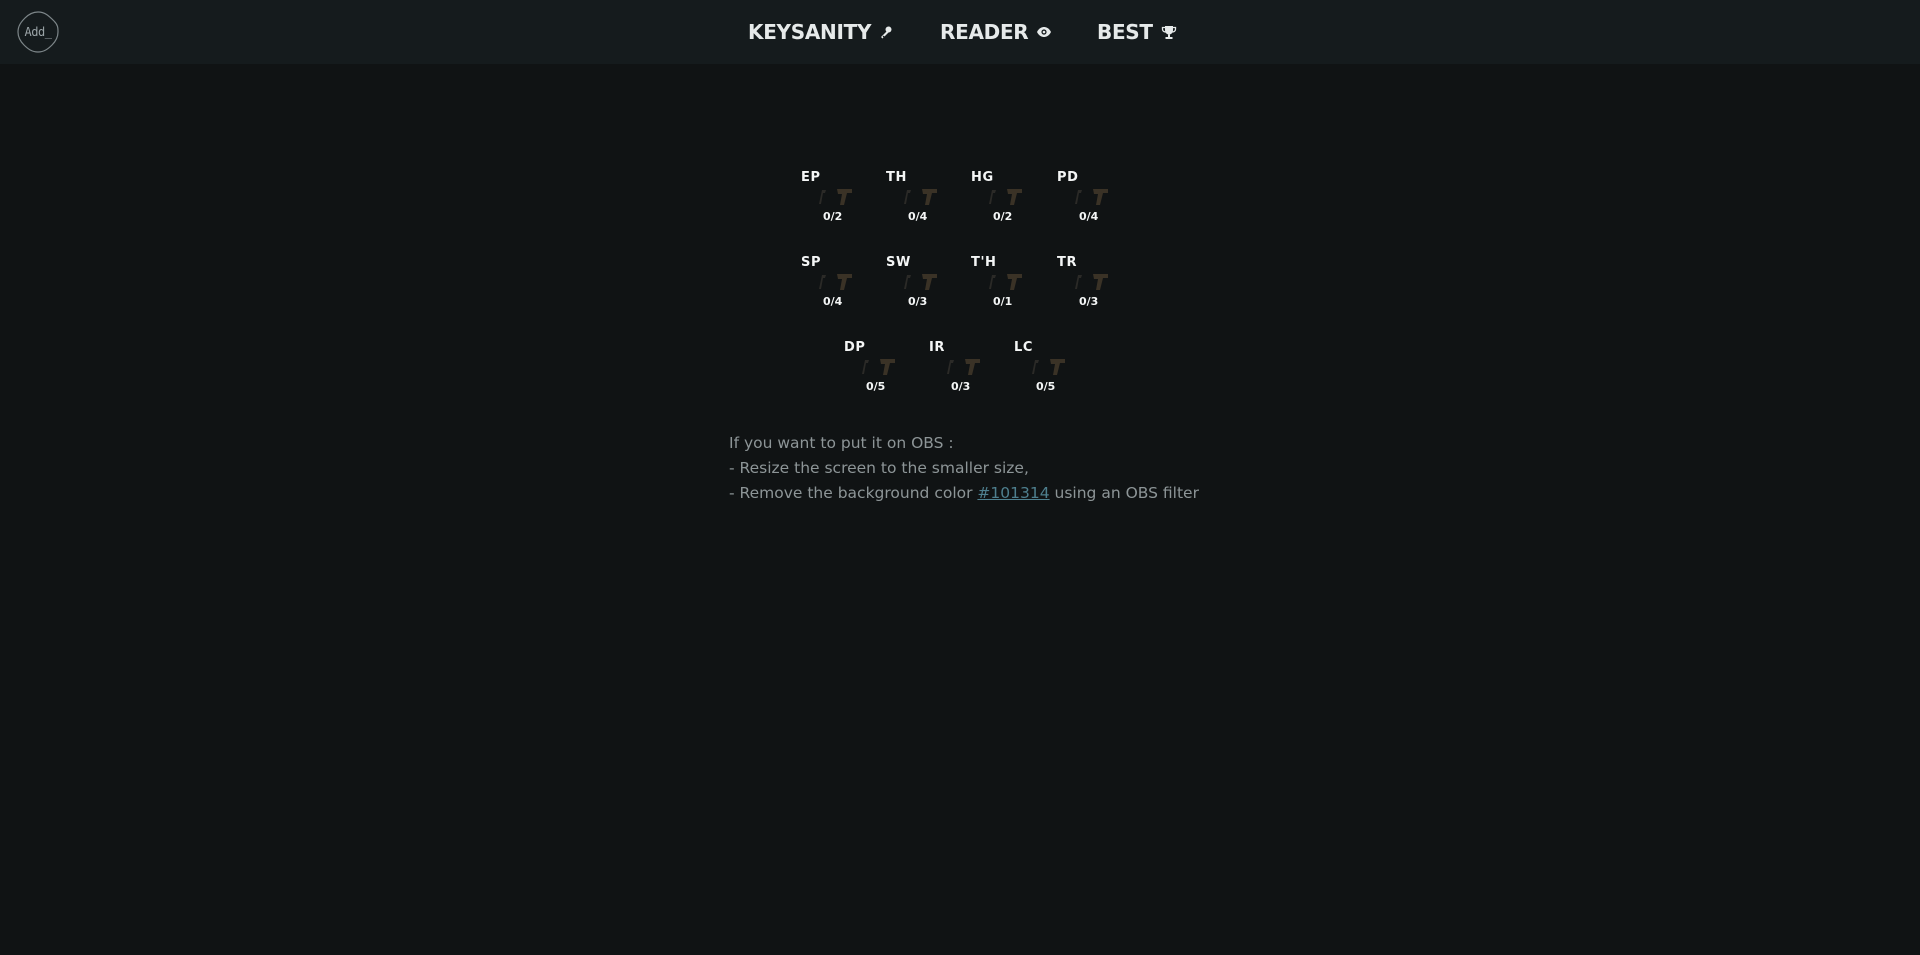 The image size is (1920, 955). I want to click on dungeon-ep: EP 0/2, so click(837, 203).